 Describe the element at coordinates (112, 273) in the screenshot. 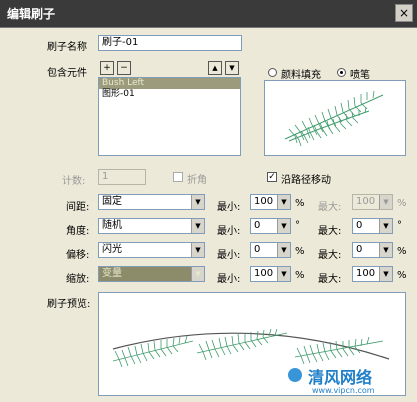

I see `scale-mode-value: 变量` at that location.